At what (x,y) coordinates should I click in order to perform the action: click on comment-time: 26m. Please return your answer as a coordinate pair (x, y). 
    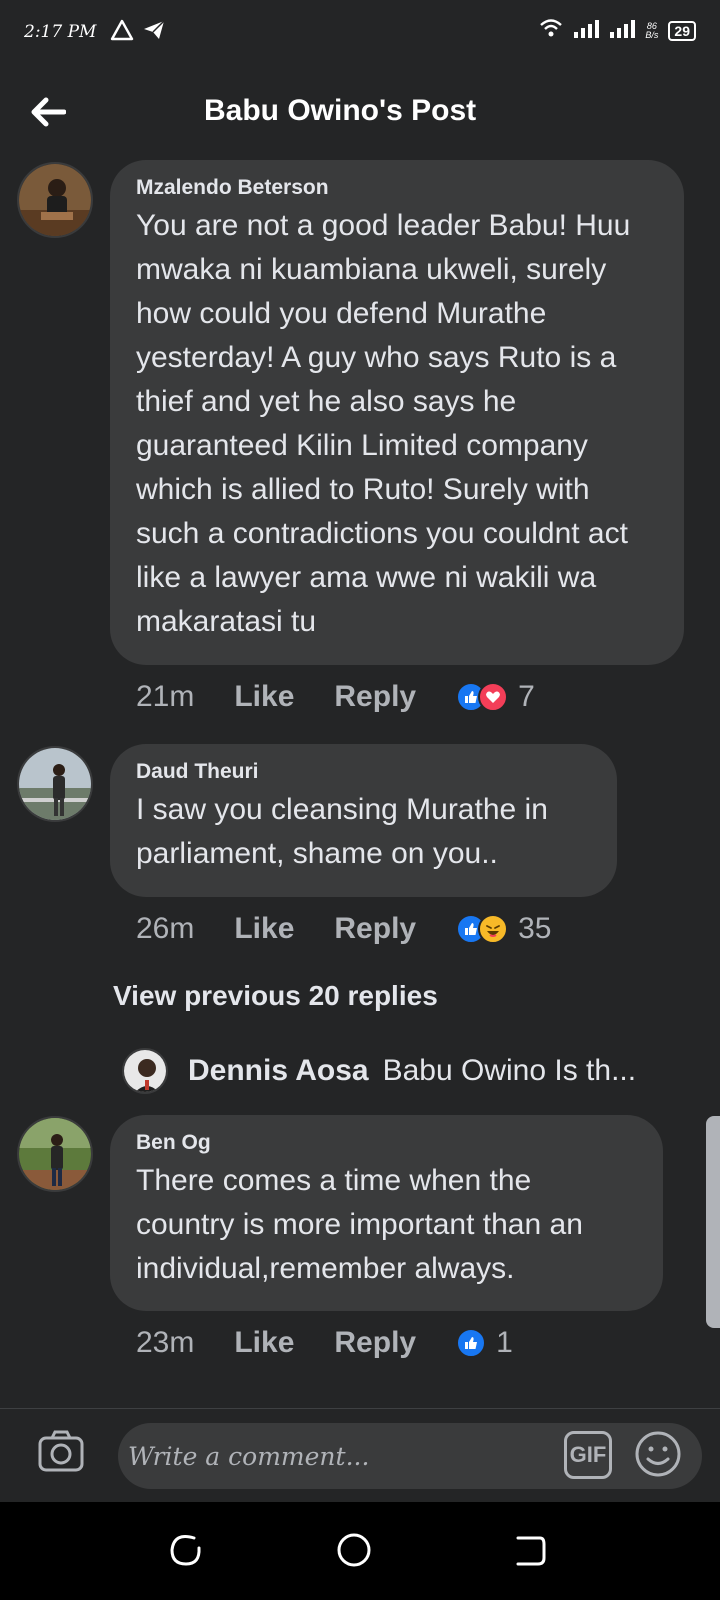
    Looking at the image, I should click on (165, 929).